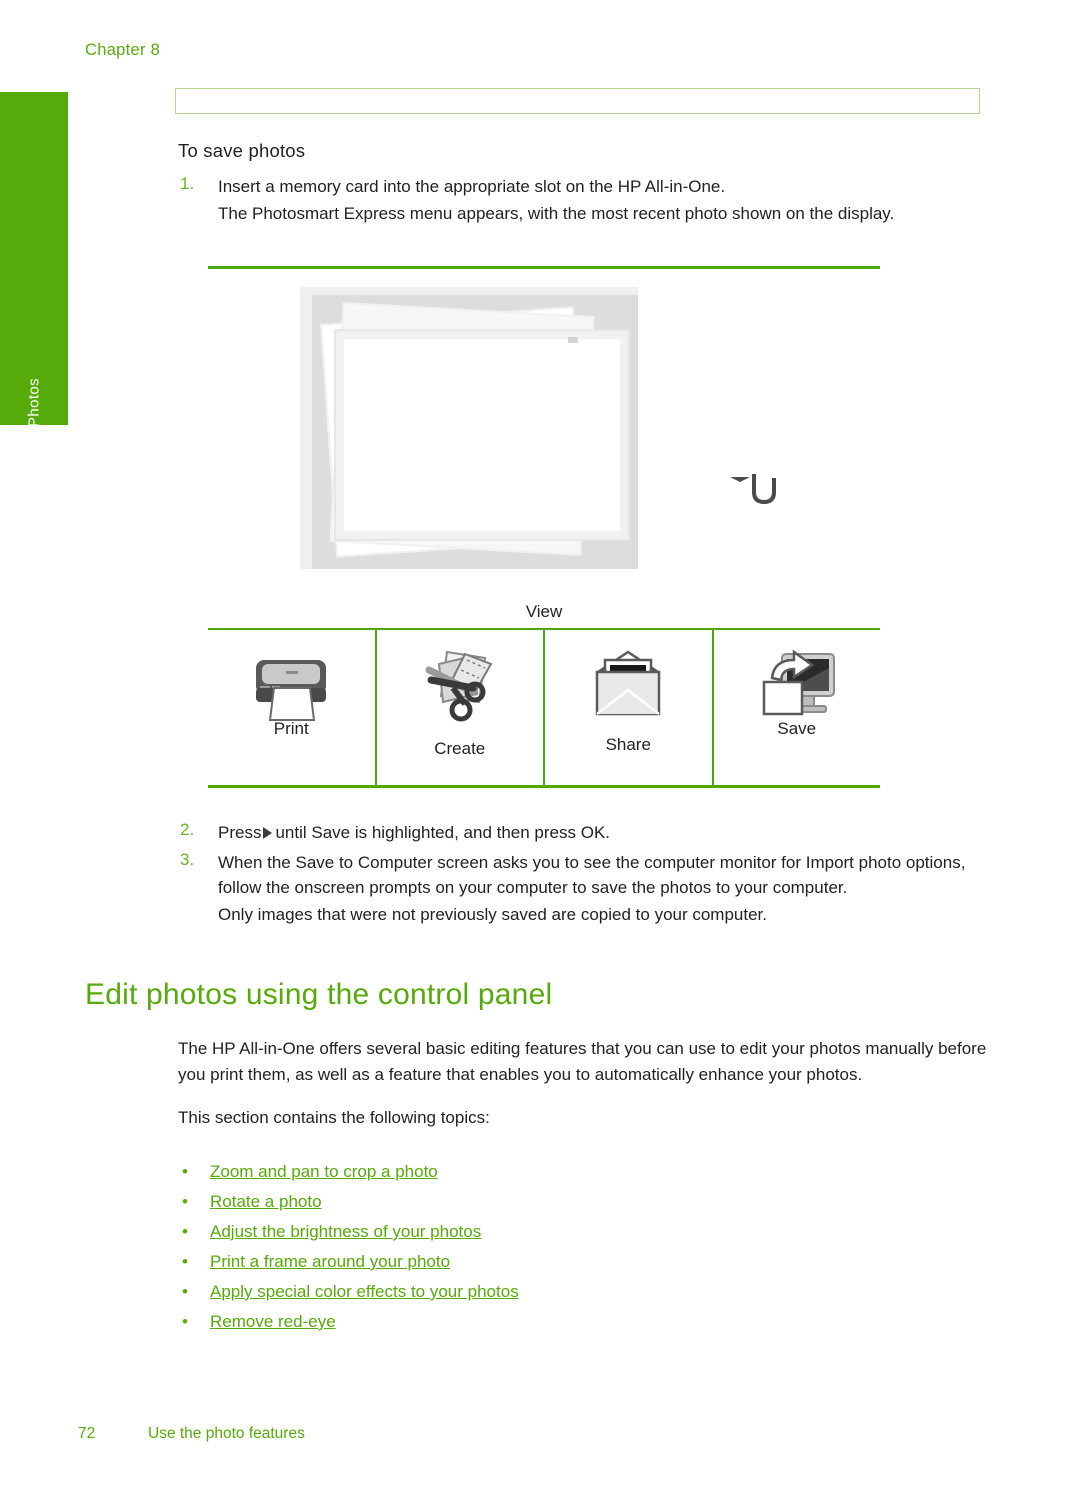 The width and height of the screenshot is (1080, 1495). I want to click on topic-link: Zoom and pan to crop a photo, so click(324, 1171).